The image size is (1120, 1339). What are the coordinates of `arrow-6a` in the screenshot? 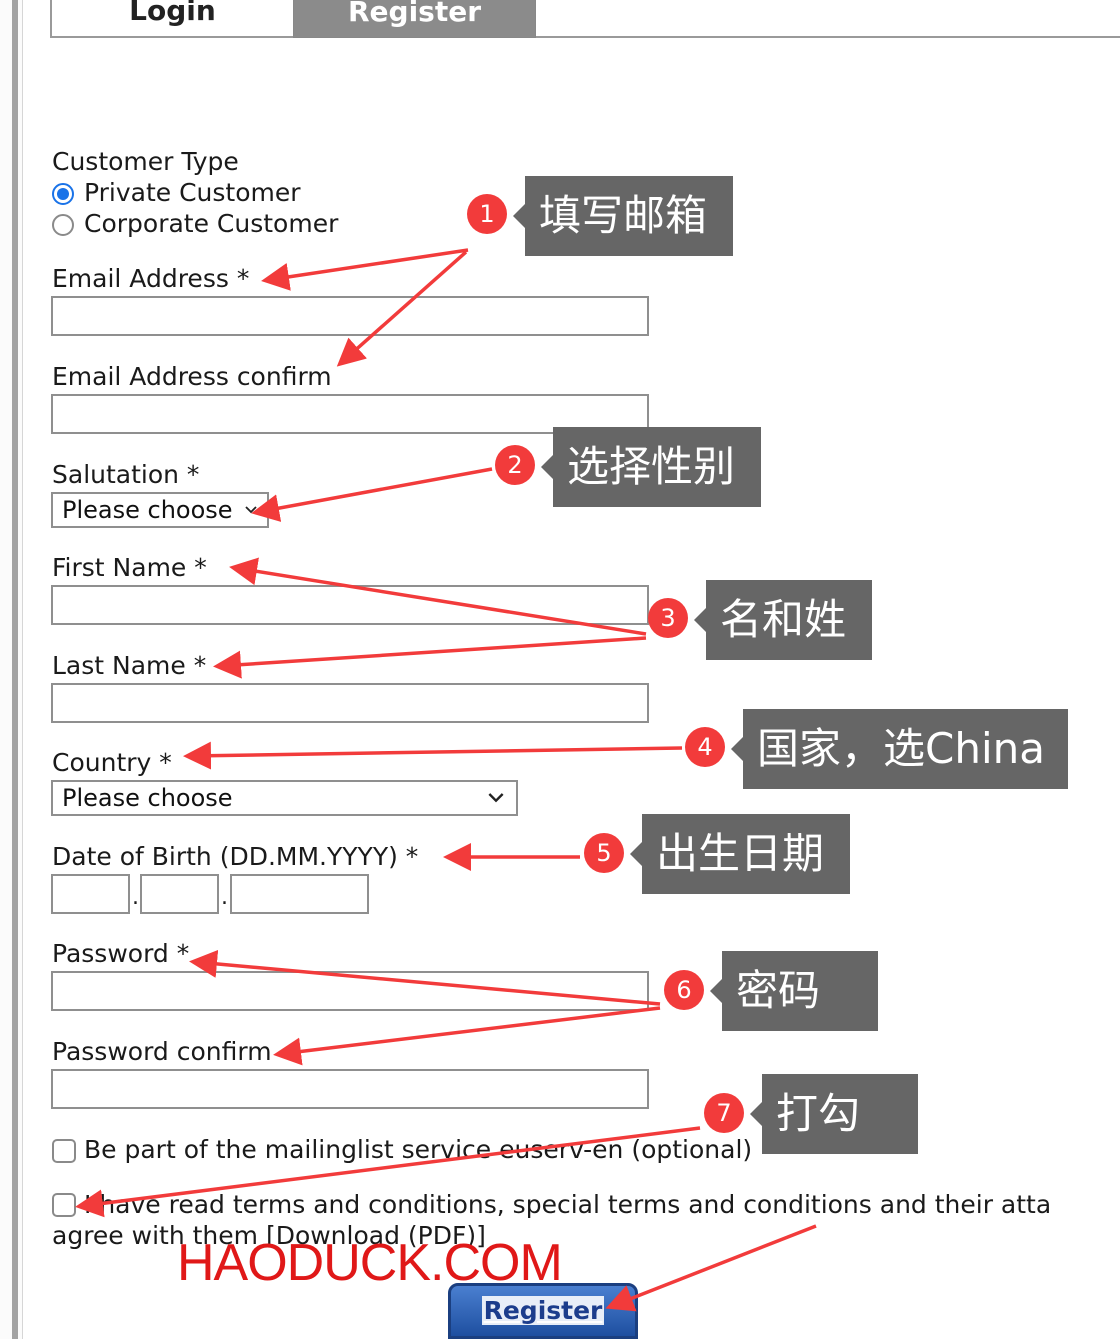 It's located at (425, 977).